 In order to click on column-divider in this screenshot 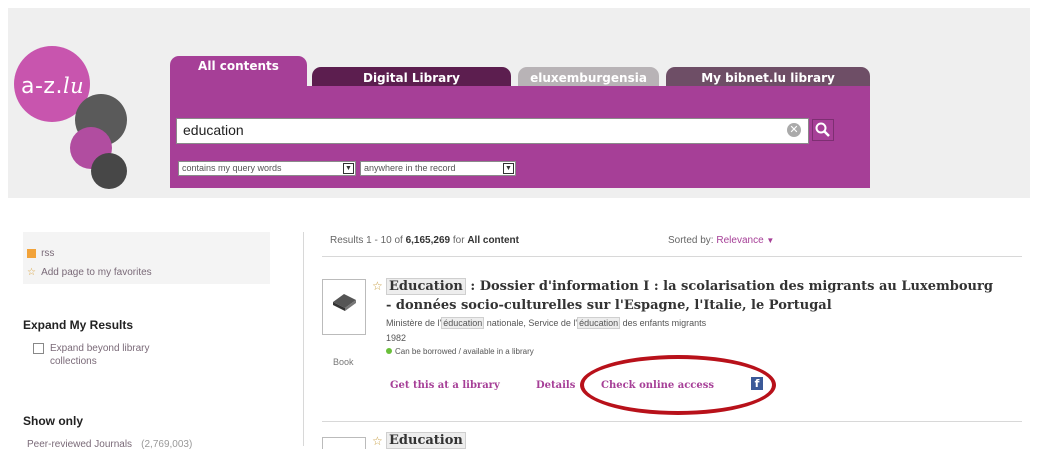, I will do `click(303, 339)`.